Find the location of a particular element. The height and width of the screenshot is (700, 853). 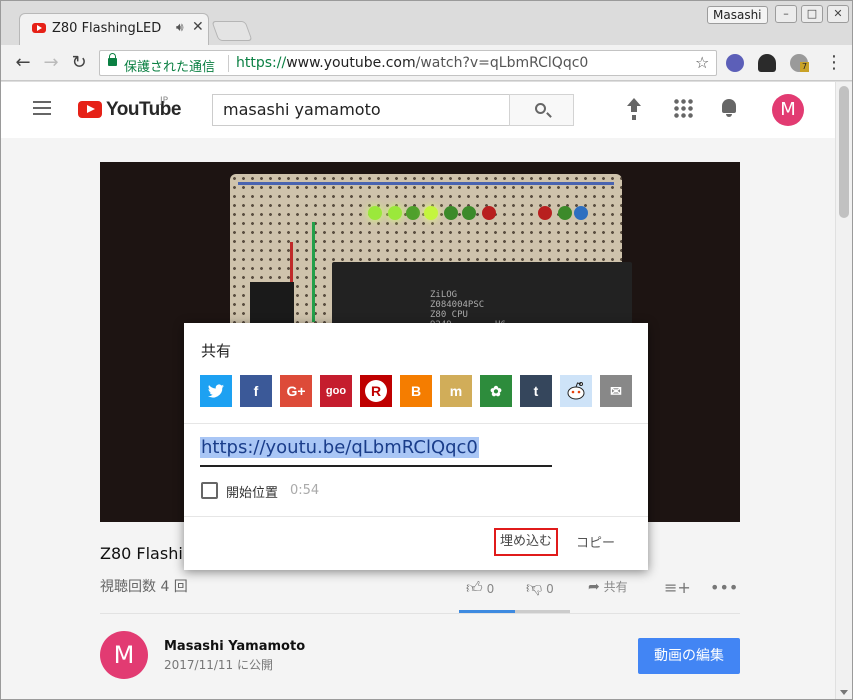

extension-puzzle-icon: 7 is located at coordinates (800, 63).